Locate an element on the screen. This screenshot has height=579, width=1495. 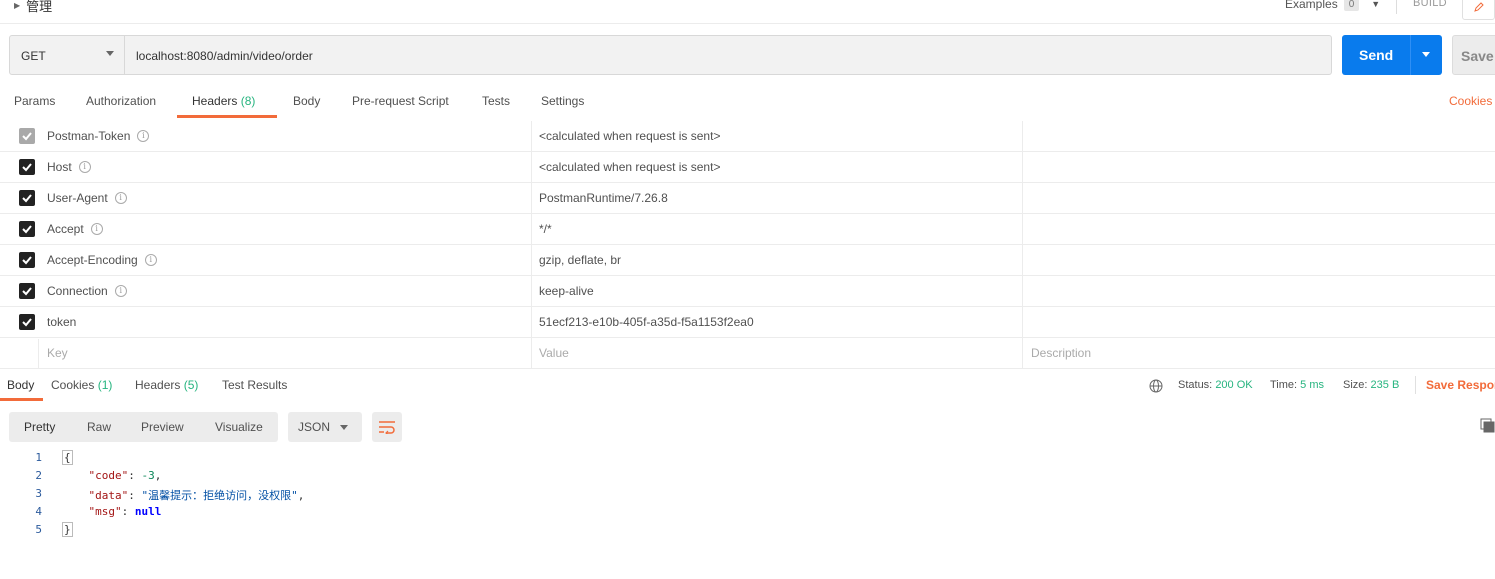
tab-headers-count: (8) is located at coordinates (248, 101).